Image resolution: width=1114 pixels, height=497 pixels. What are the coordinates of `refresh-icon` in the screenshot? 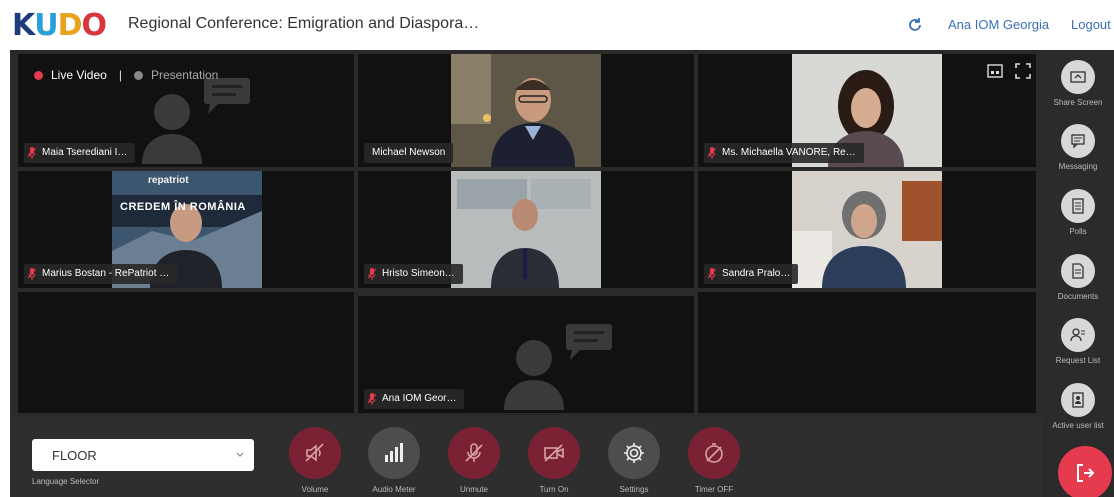 It's located at (915, 25).